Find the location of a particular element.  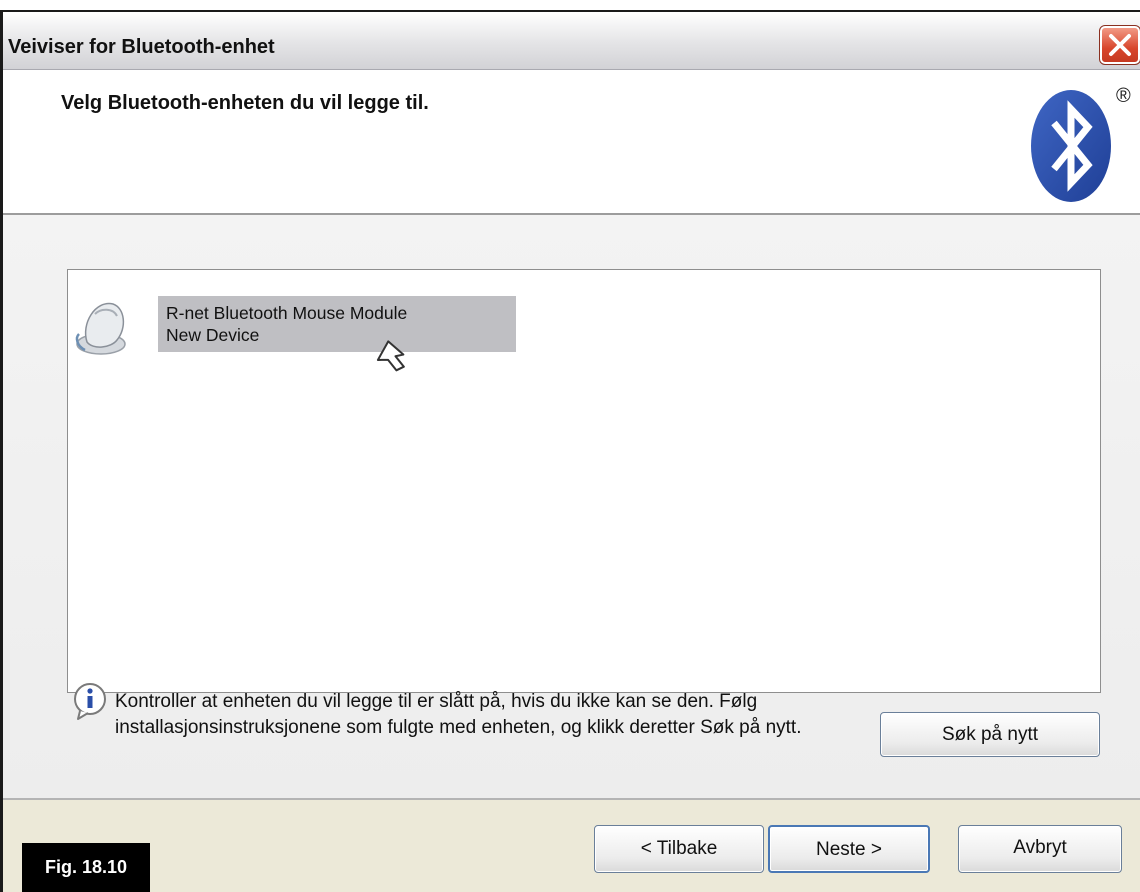

title-bar: Veiviser for Bluetooth-enhet is located at coordinates (571, 41).